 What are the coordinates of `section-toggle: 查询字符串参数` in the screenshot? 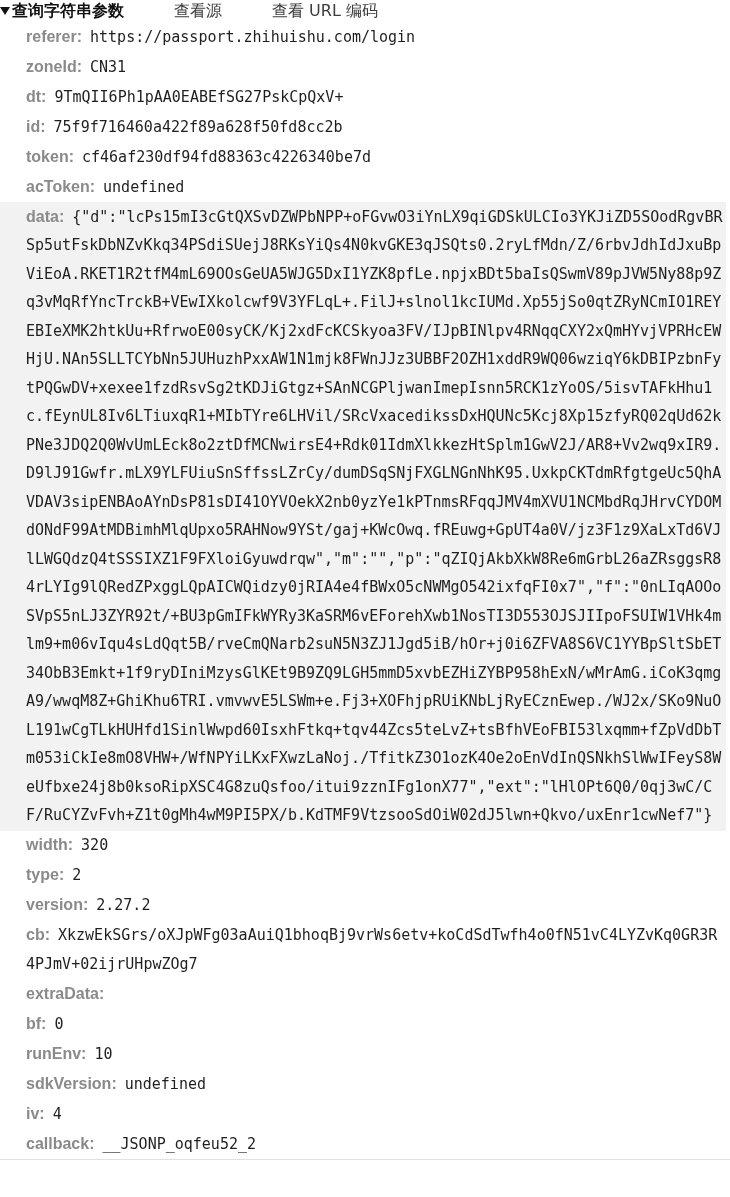 It's located at (62, 11).